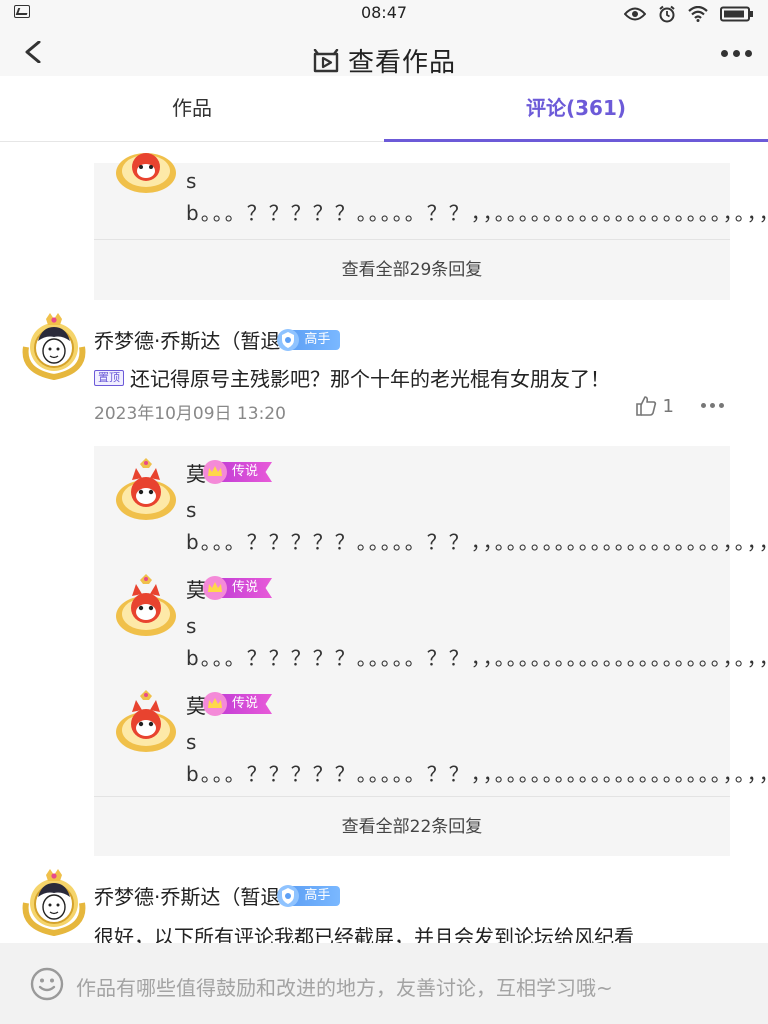  Describe the element at coordinates (712, 405) in the screenshot. I see `comment-more-icon` at that location.